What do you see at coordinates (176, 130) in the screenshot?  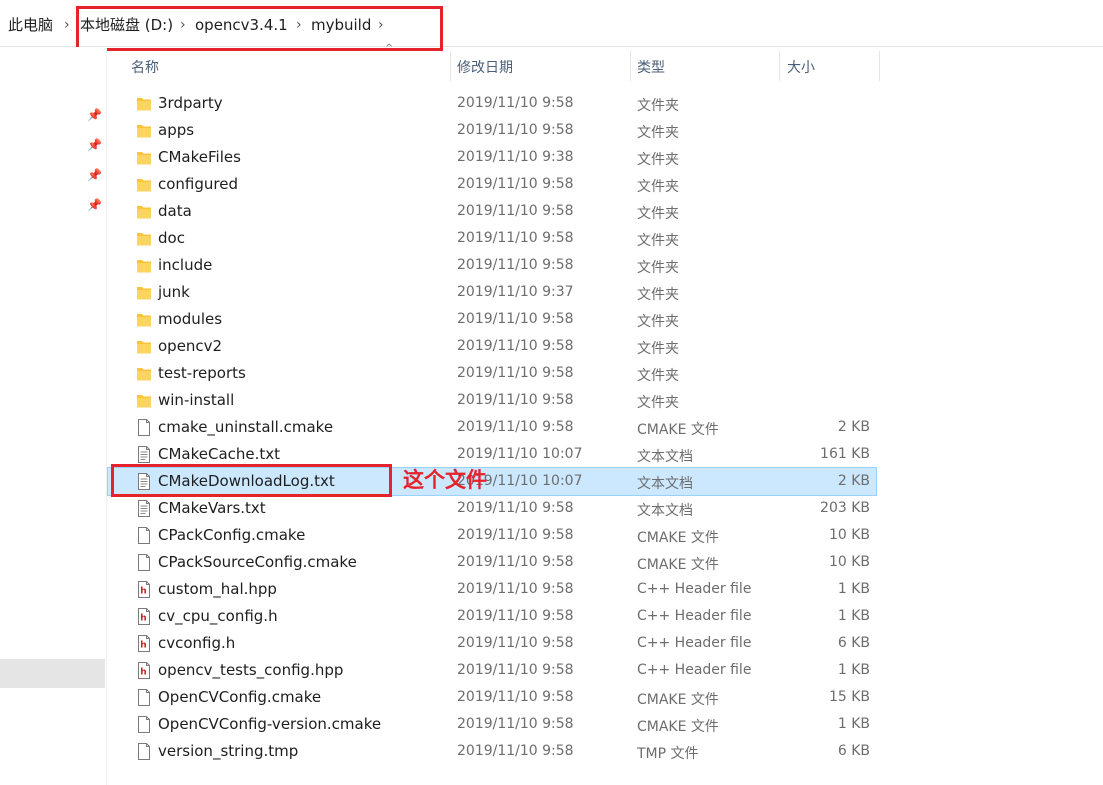 I see `file-name: apps` at bounding box center [176, 130].